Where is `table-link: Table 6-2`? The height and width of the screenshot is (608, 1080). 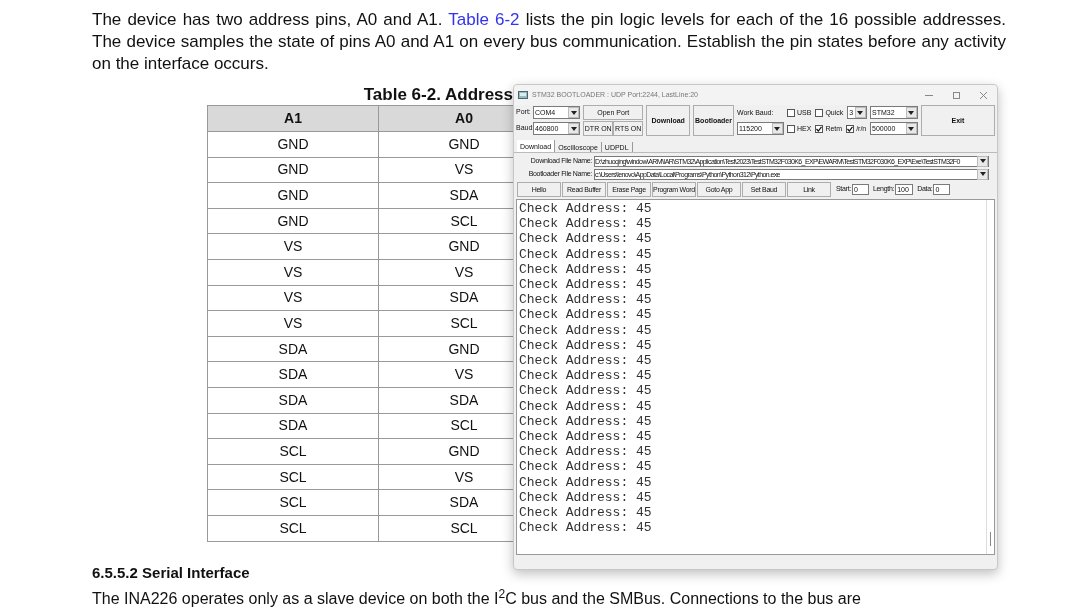 table-link: Table 6-2 is located at coordinates (484, 19).